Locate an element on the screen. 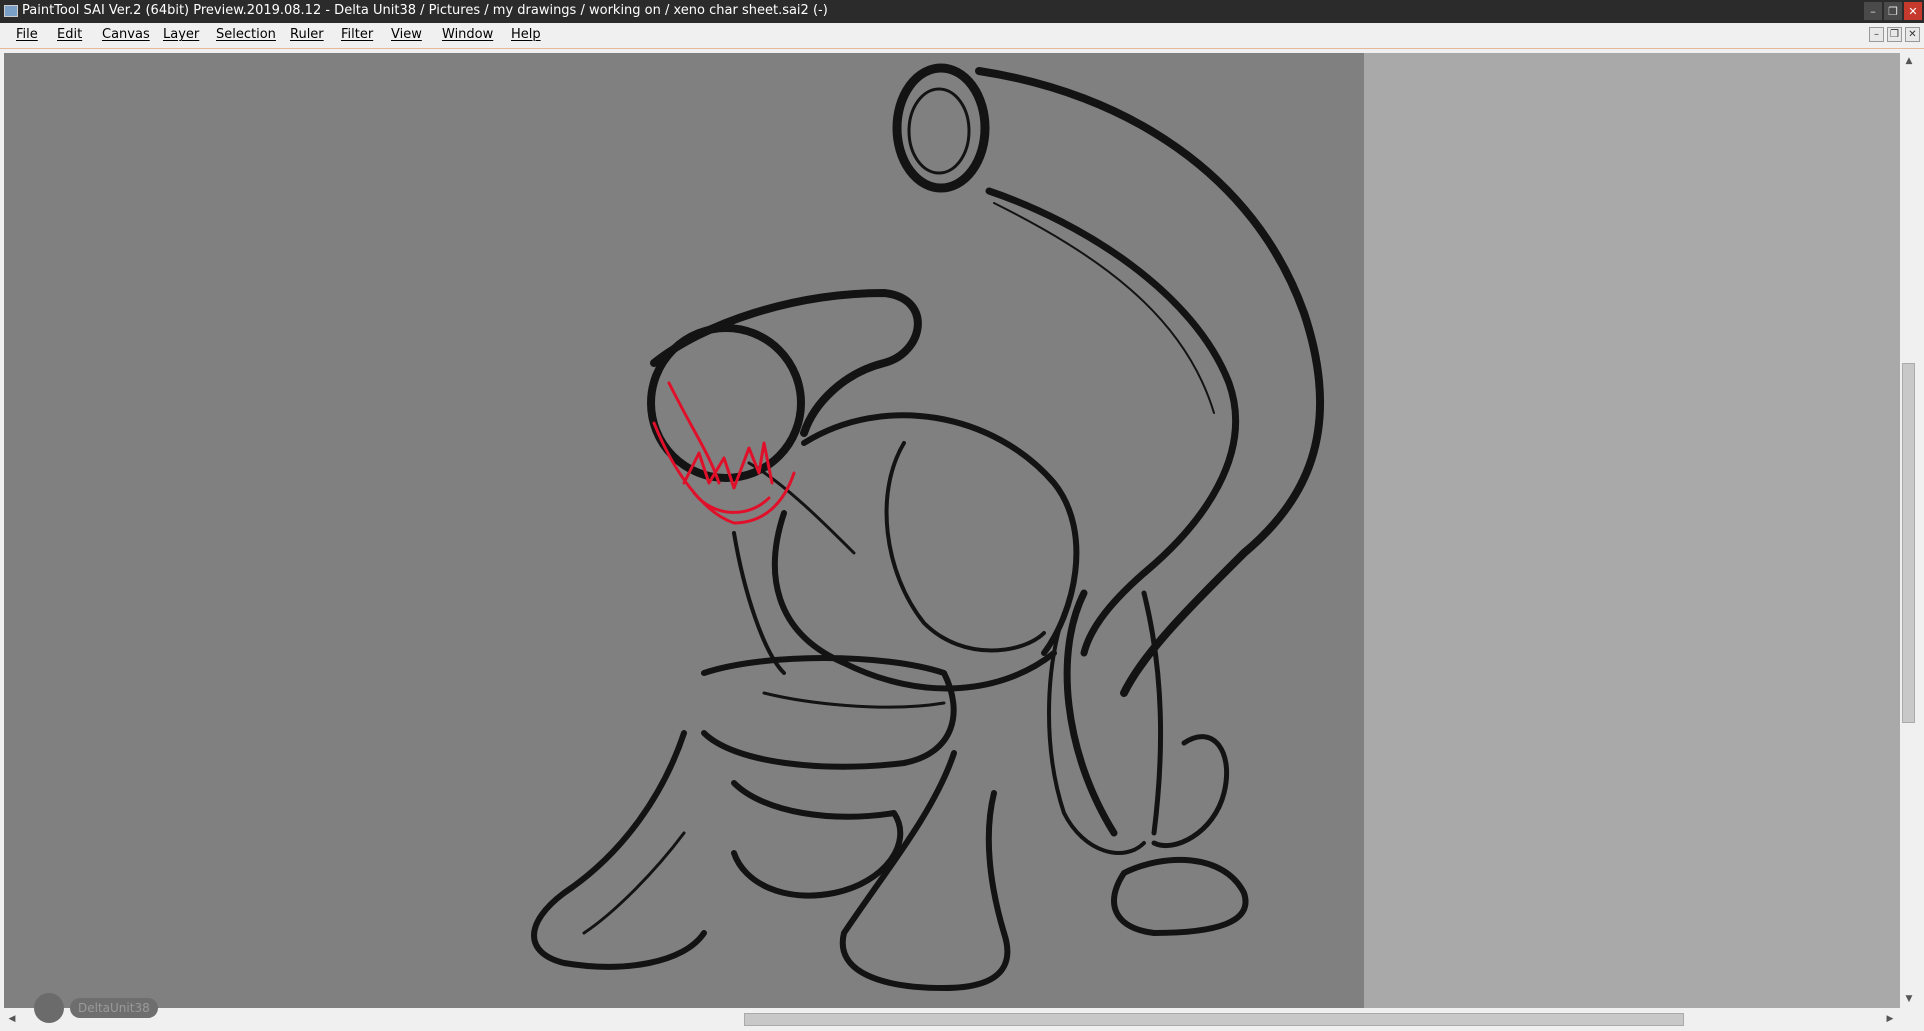 Image resolution: width=1924 pixels, height=1031 pixels. arrow-left-icon: ◀ is located at coordinates (12, 1019).